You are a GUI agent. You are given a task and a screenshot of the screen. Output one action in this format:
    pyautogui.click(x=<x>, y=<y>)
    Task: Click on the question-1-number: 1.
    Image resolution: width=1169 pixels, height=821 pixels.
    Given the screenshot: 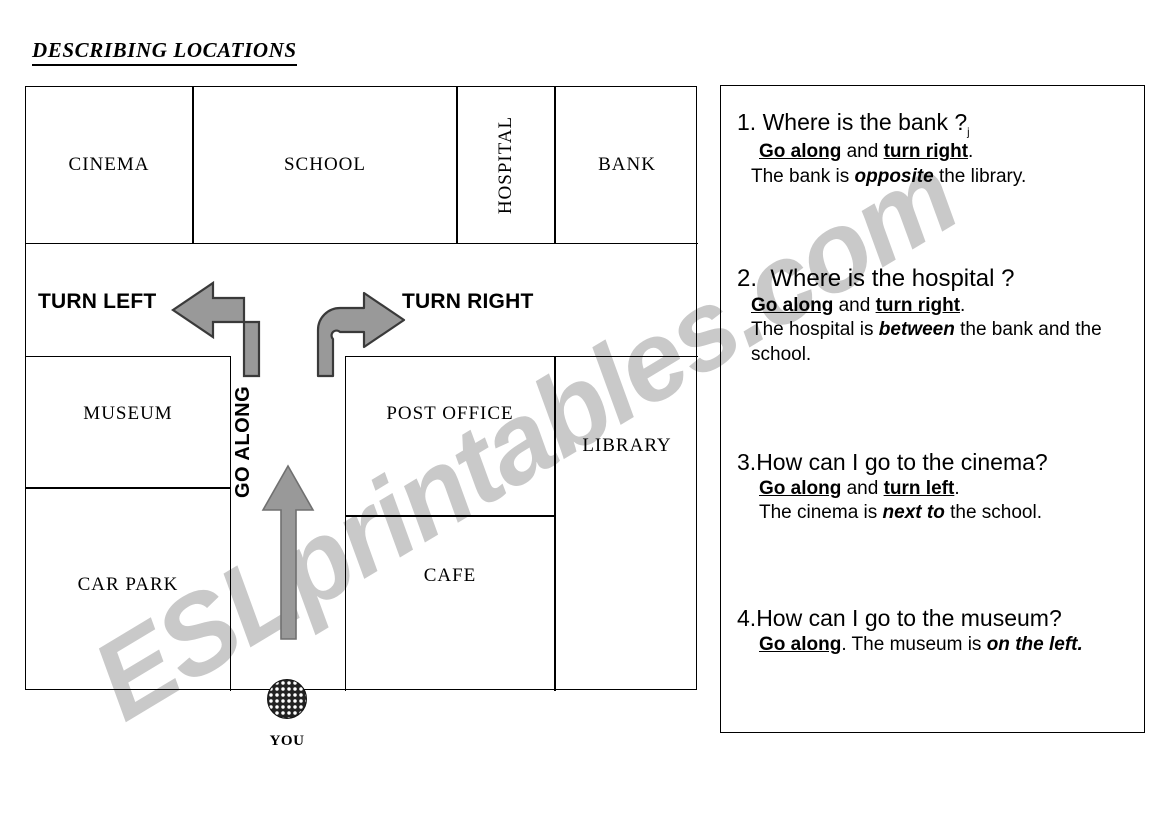 What is the action you would take?
    pyautogui.click(x=747, y=122)
    